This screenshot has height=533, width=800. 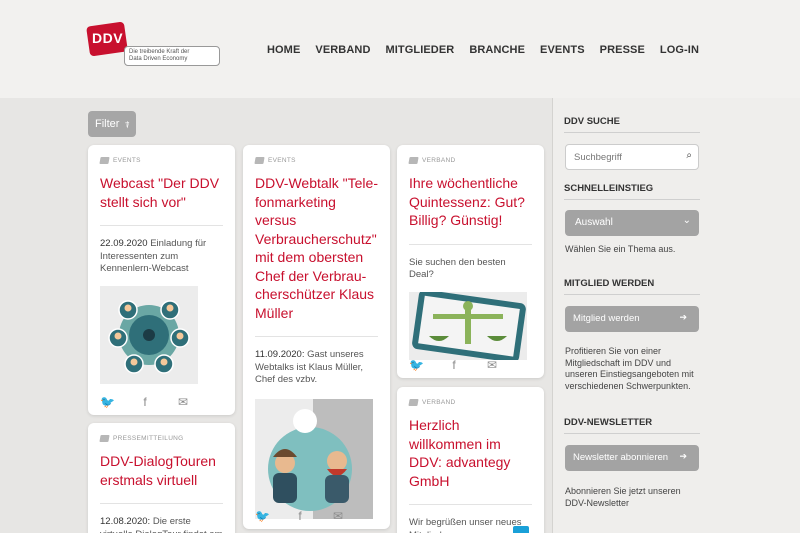 What do you see at coordinates (314, 458) in the screenshot?
I see `card-image-discussion` at bounding box center [314, 458].